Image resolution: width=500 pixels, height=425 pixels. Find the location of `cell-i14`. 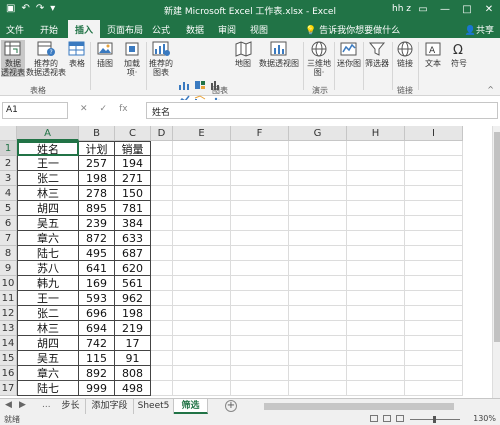

cell-i14 is located at coordinates (434, 343).